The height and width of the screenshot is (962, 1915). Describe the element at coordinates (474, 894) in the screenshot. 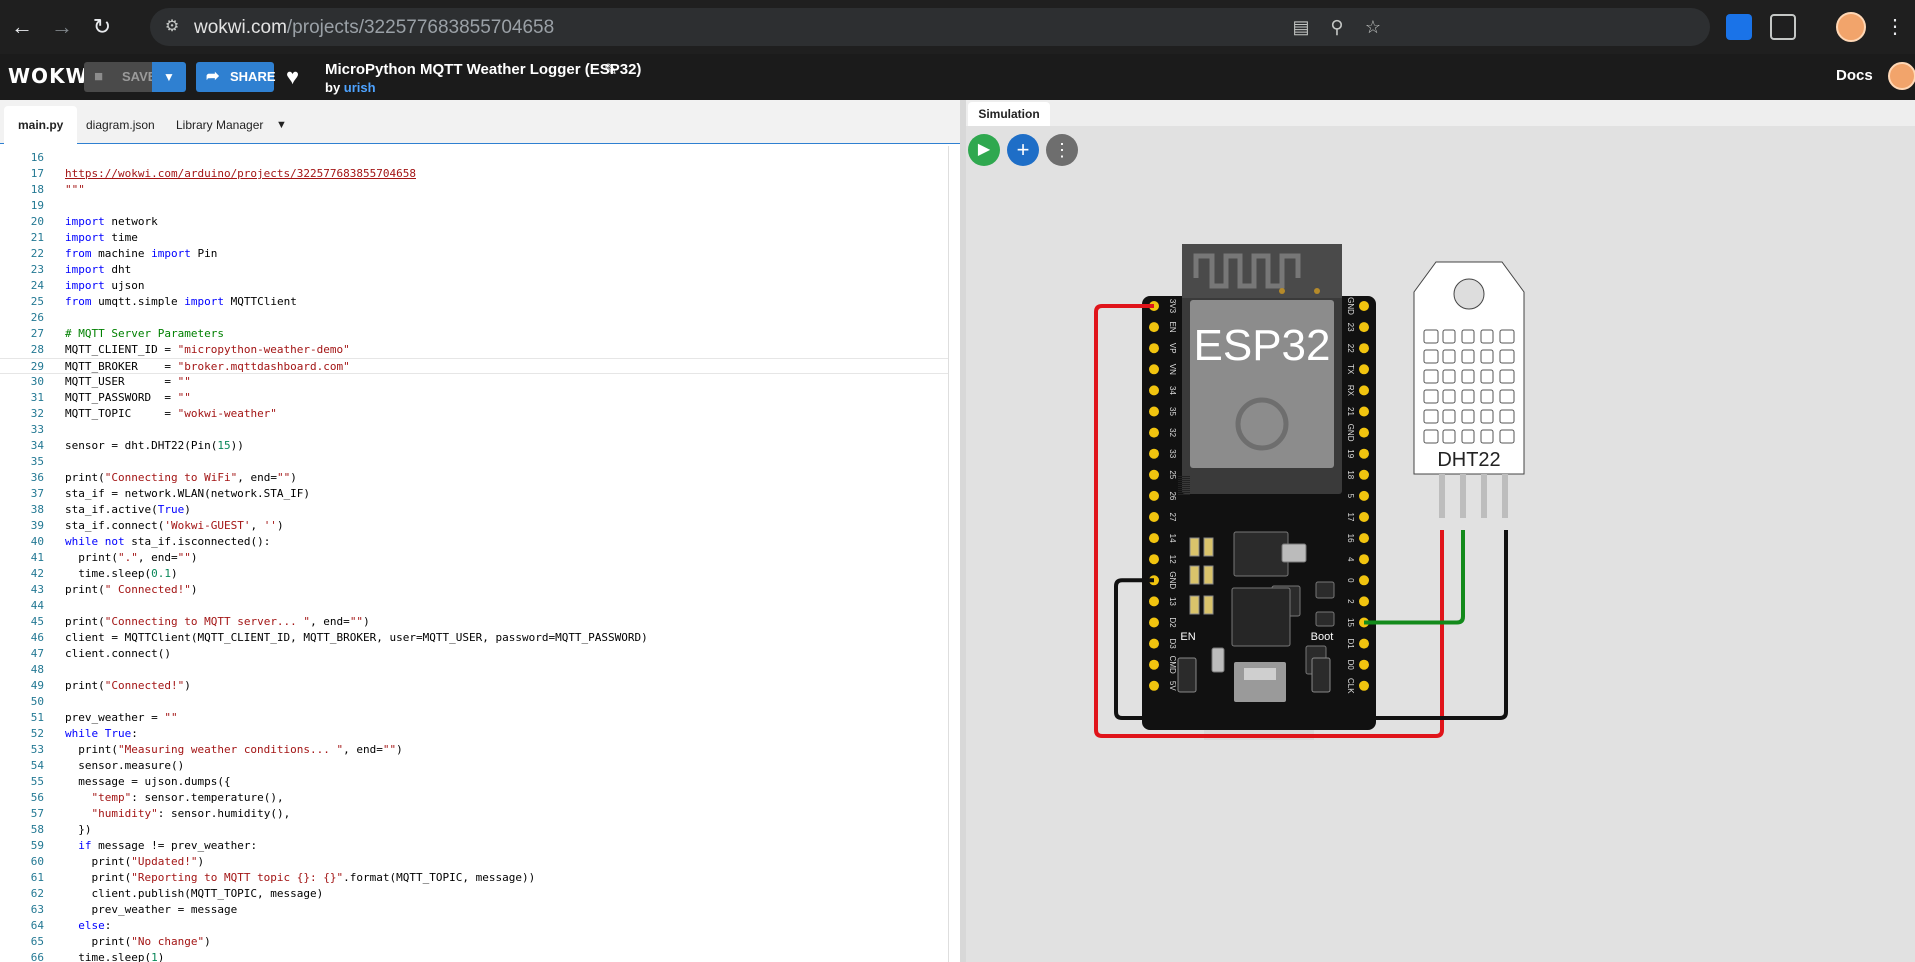

I see `code-line: 62 client.publish(MQTT_TOPIC, message)` at that location.